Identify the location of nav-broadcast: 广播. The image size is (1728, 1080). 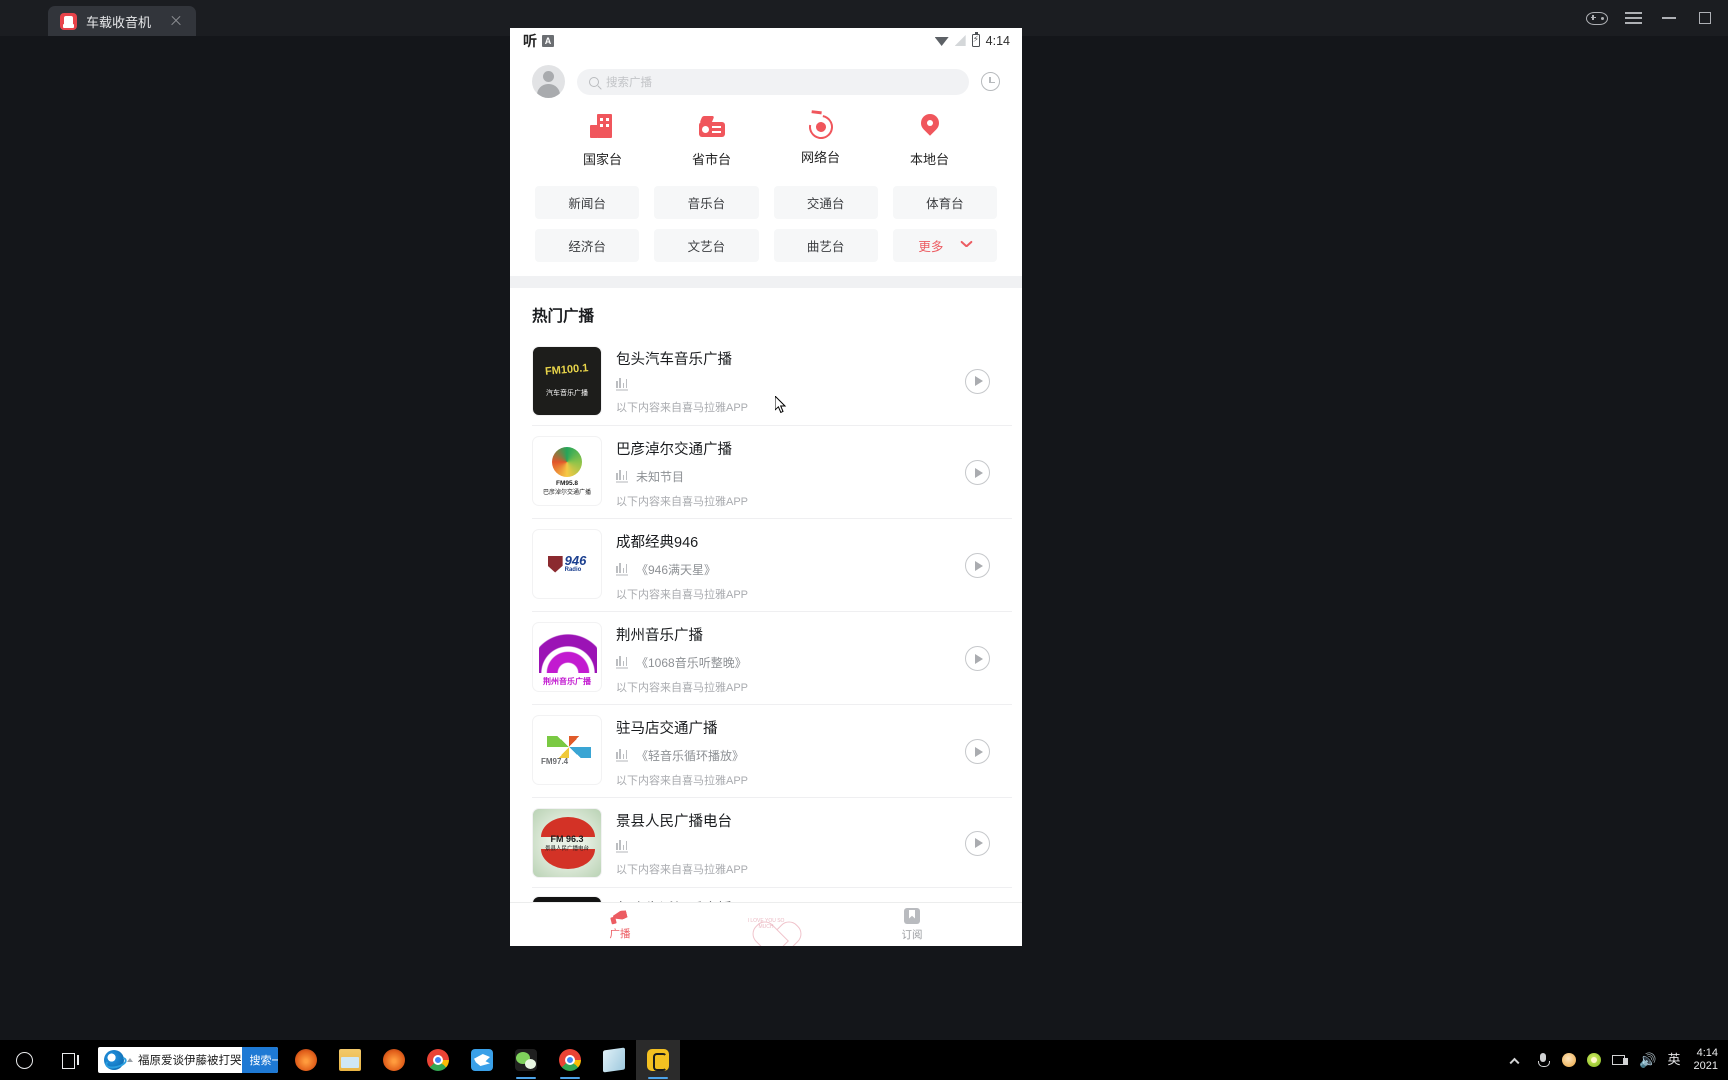
(620, 925).